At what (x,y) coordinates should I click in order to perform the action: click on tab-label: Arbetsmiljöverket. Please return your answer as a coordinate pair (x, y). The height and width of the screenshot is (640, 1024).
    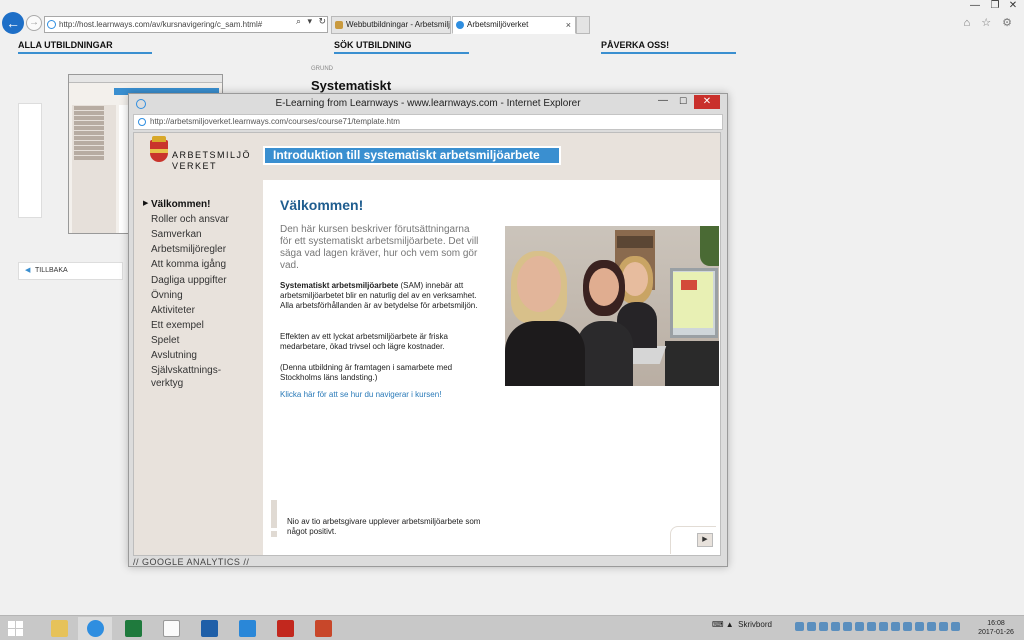
    Looking at the image, I should click on (498, 24).